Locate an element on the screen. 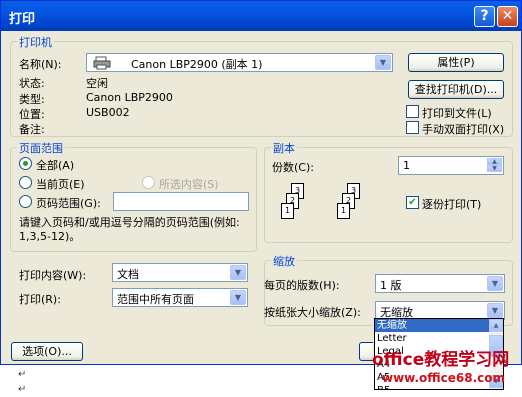 The width and height of the screenshot is (522, 397). spin-down-icon: ▼ is located at coordinates (494, 168).